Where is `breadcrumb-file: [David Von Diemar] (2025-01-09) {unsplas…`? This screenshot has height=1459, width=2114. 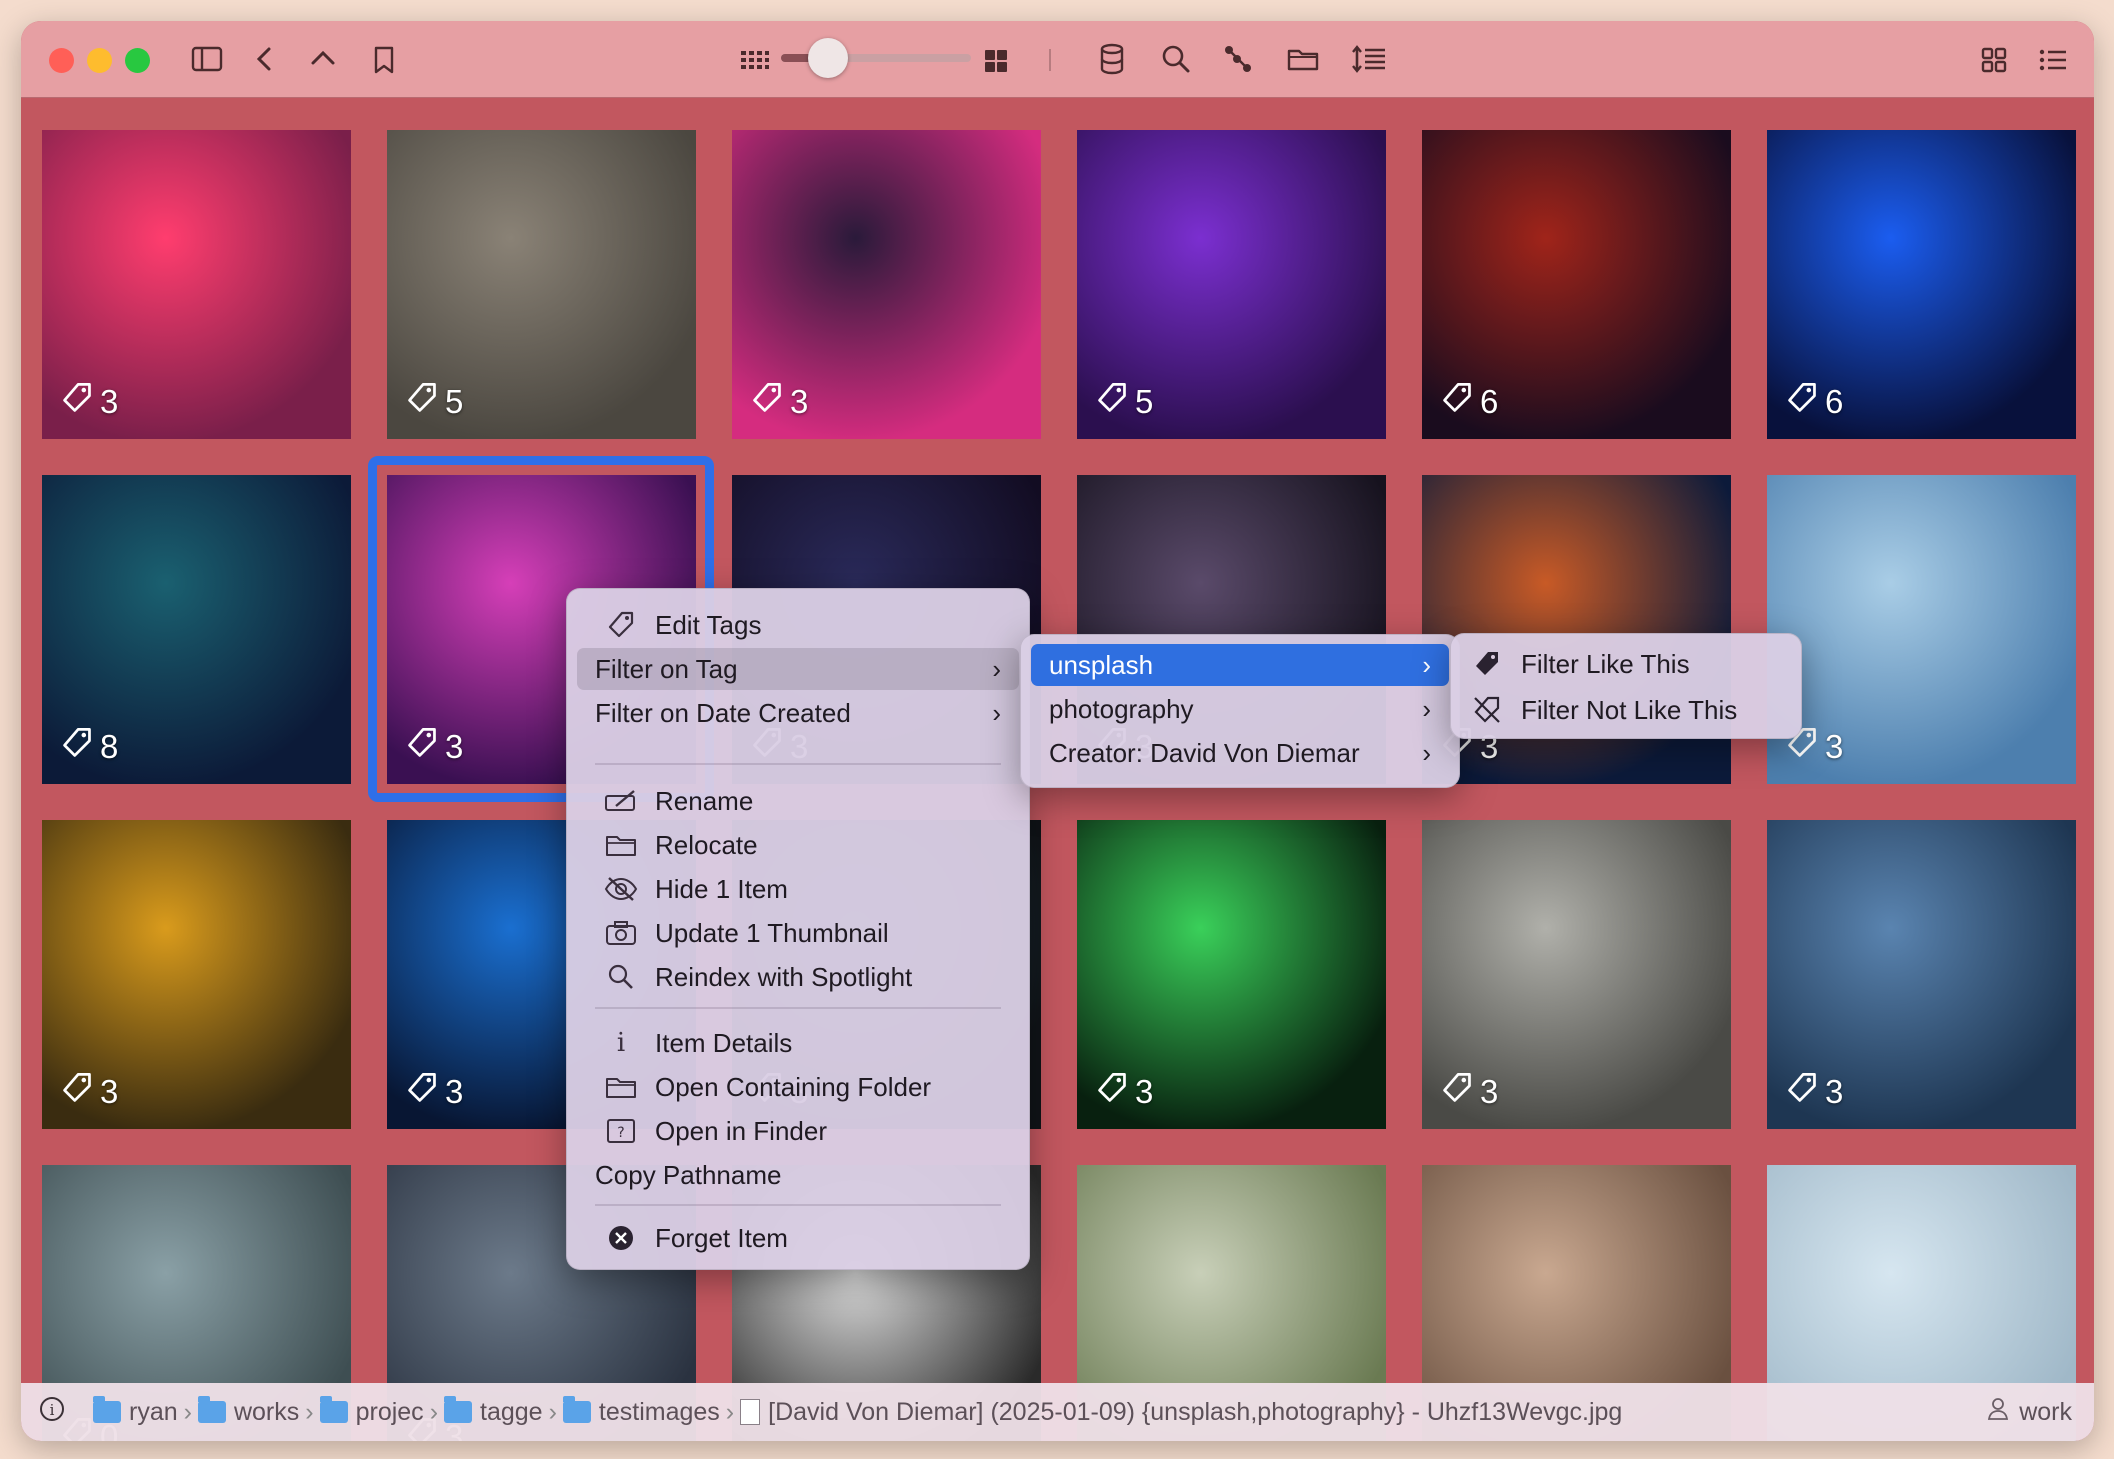 breadcrumb-file: [David Von Diemar] (2025-01-09) {unsplas… is located at coordinates (1181, 1412).